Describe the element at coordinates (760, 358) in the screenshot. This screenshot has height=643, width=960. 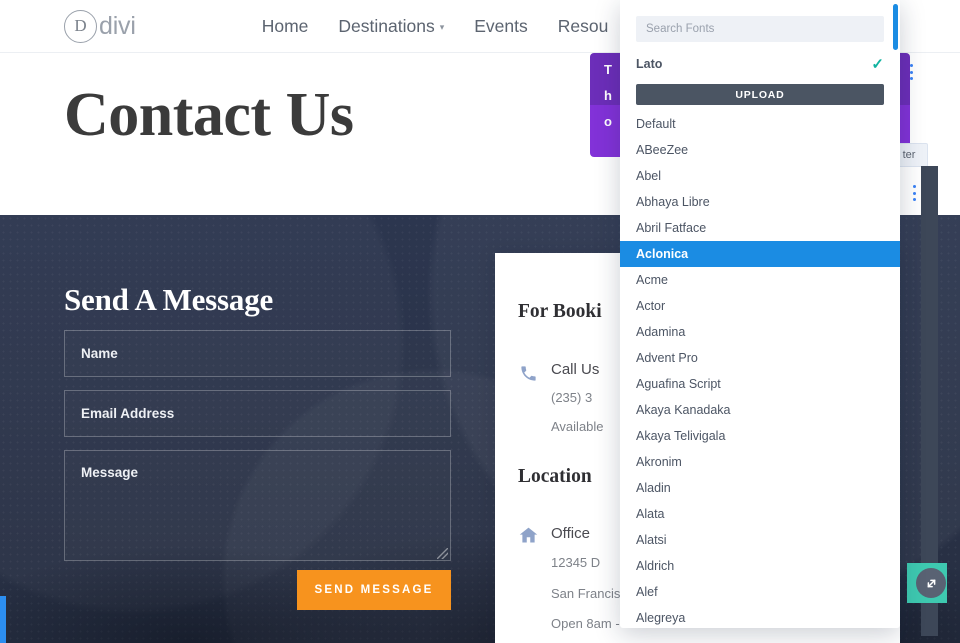
I see `font-option: Advent Pro` at that location.